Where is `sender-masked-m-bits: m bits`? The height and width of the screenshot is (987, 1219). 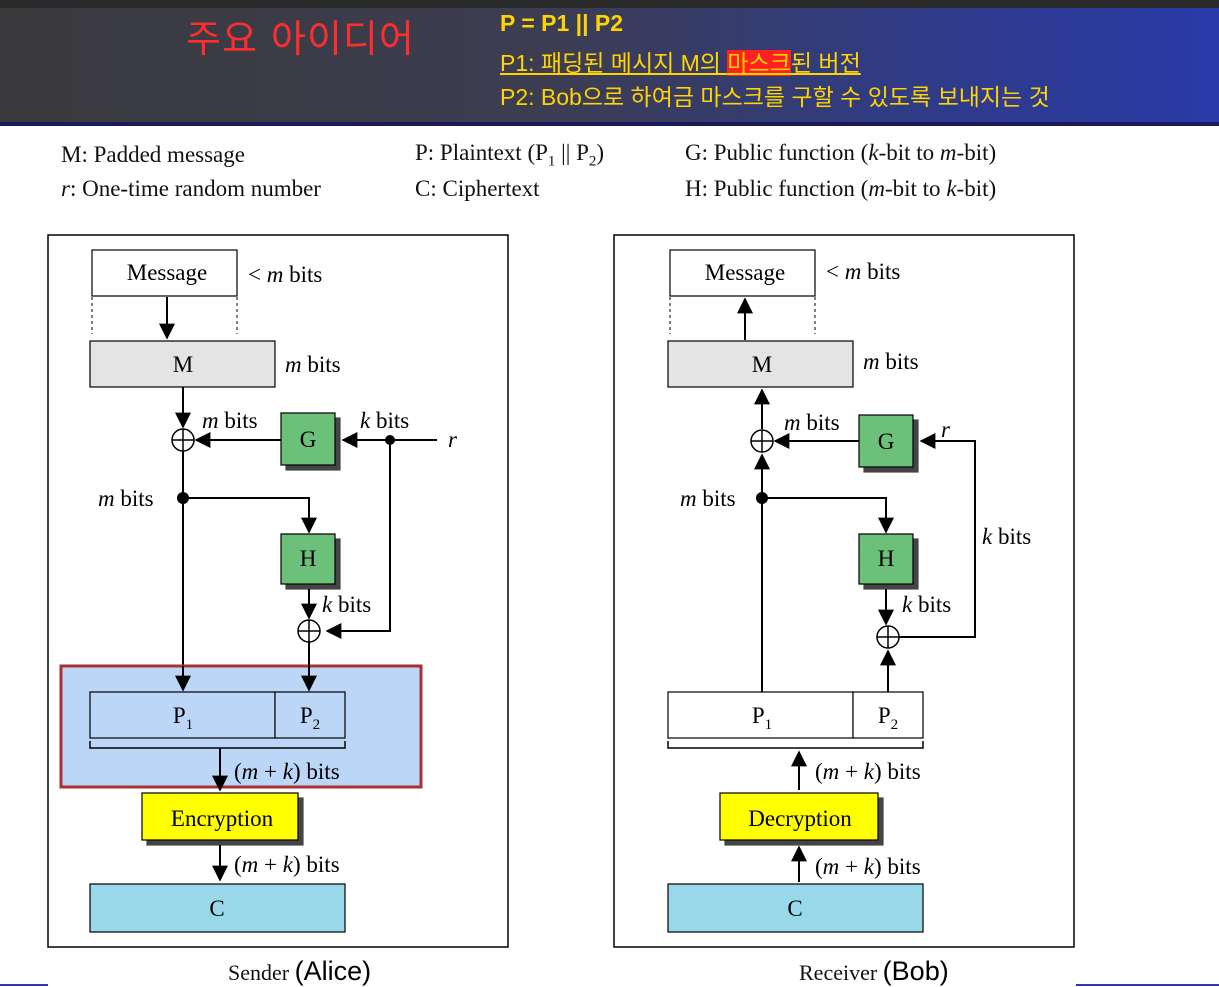 sender-masked-m-bits: m bits is located at coordinates (126, 498).